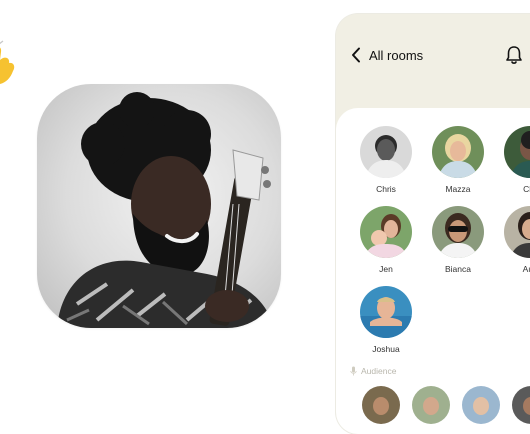  I want to click on back-label: All rooms, so click(396, 55).